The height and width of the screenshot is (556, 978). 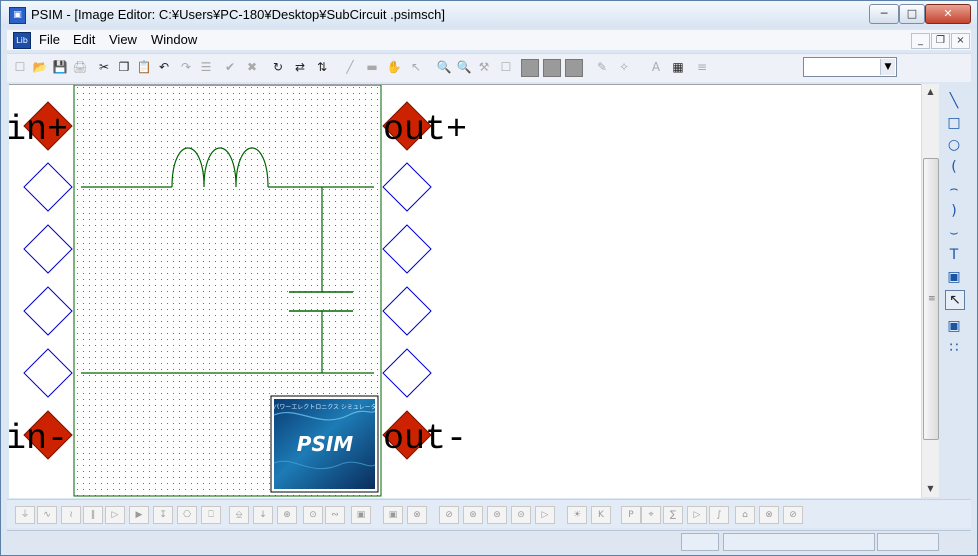 I want to click on menu-window: Window, so click(x=174, y=39).